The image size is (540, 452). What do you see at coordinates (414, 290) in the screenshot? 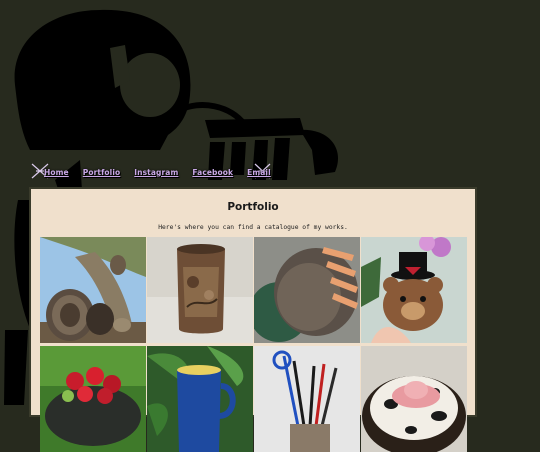
I see `portfolio-photo-bear-mug` at bounding box center [414, 290].